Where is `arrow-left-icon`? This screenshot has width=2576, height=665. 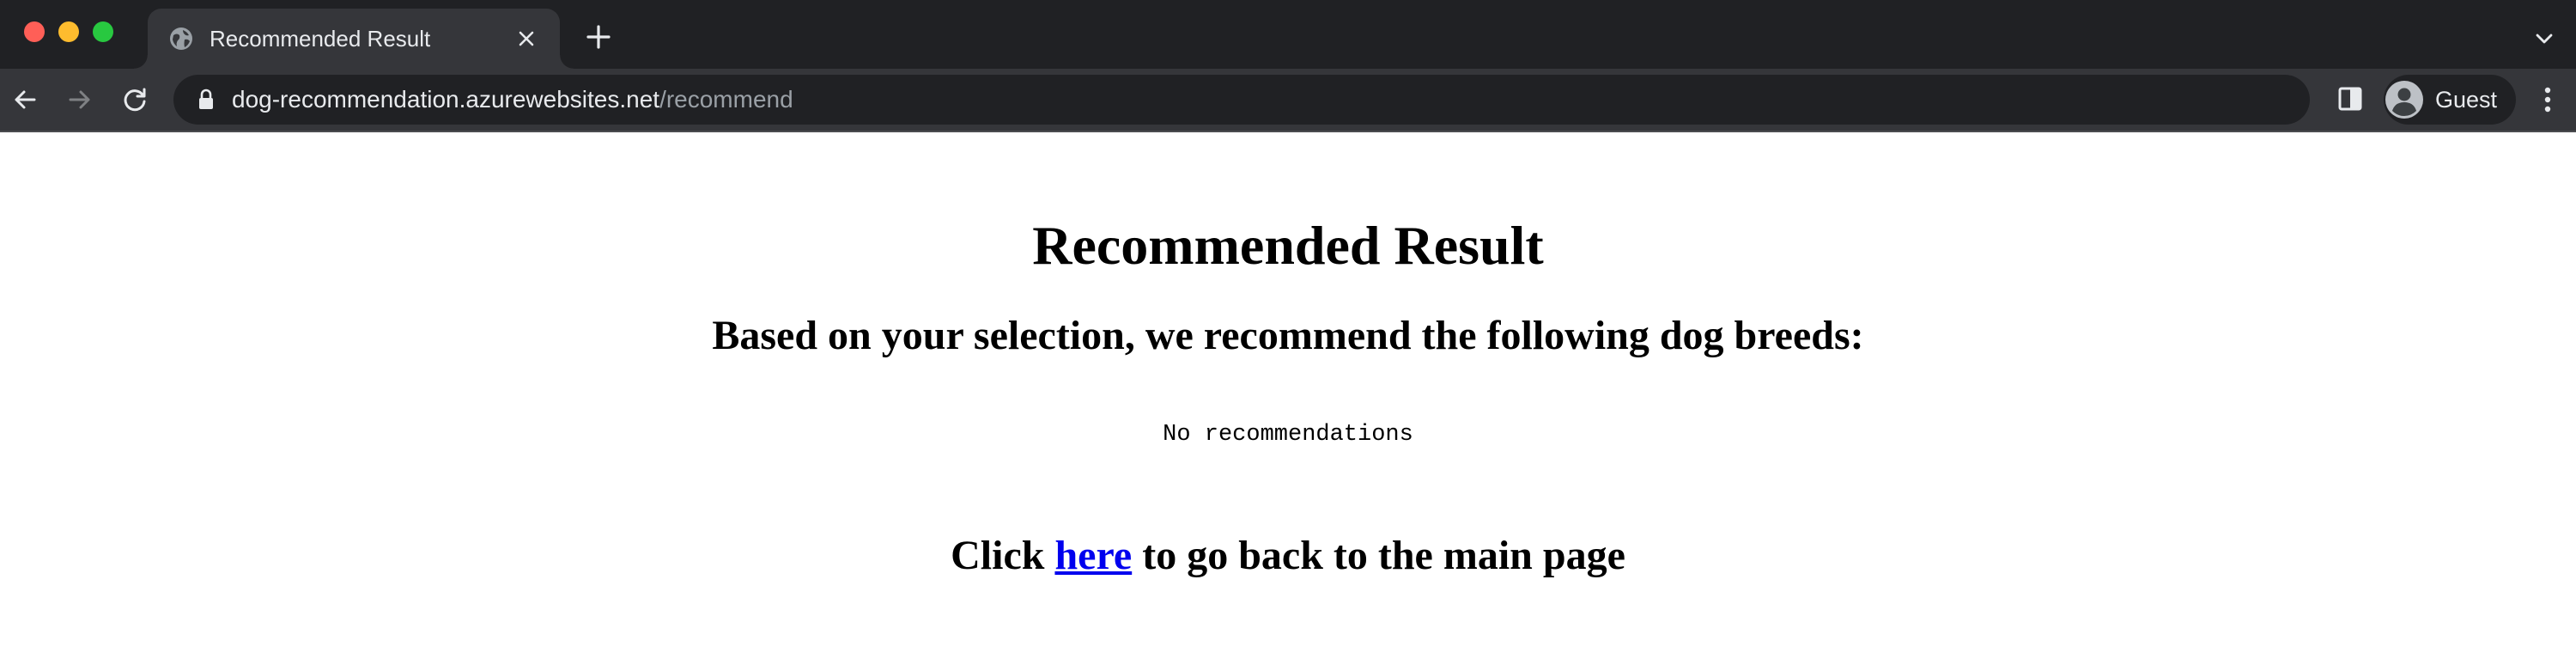 arrow-left-icon is located at coordinates (25, 99).